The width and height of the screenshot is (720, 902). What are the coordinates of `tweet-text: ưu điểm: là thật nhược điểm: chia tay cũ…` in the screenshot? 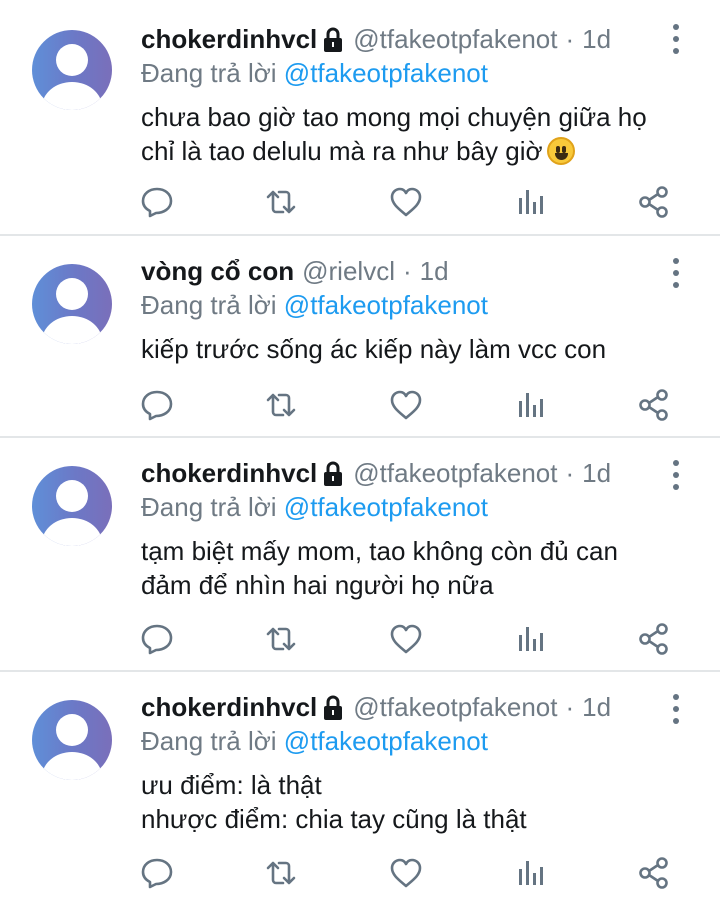 It's located at (334, 802).